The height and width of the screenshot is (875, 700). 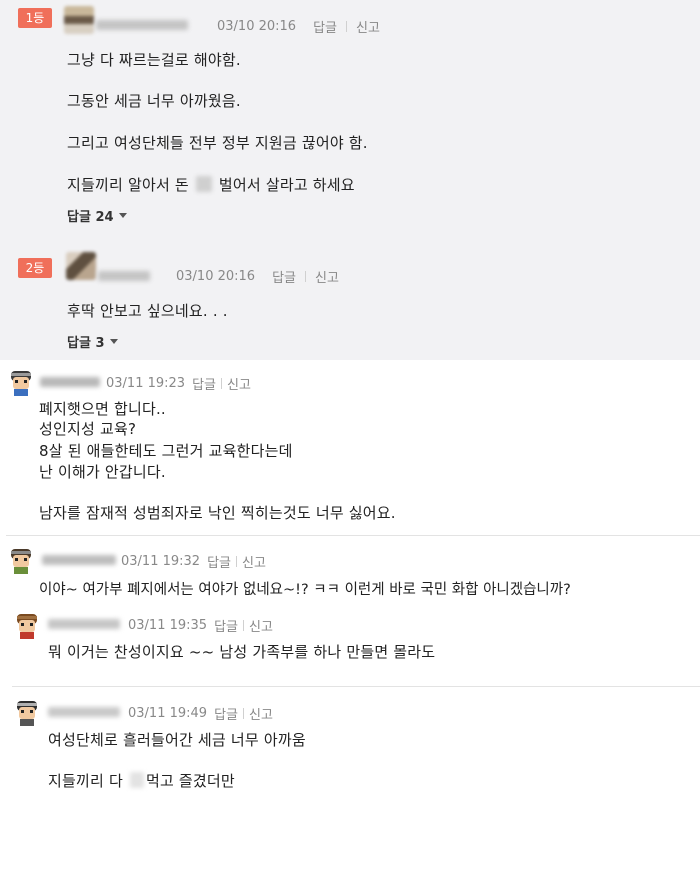 What do you see at coordinates (286, 185) in the screenshot?
I see `comment-text-part: 벌어서 살라고 하세요` at bounding box center [286, 185].